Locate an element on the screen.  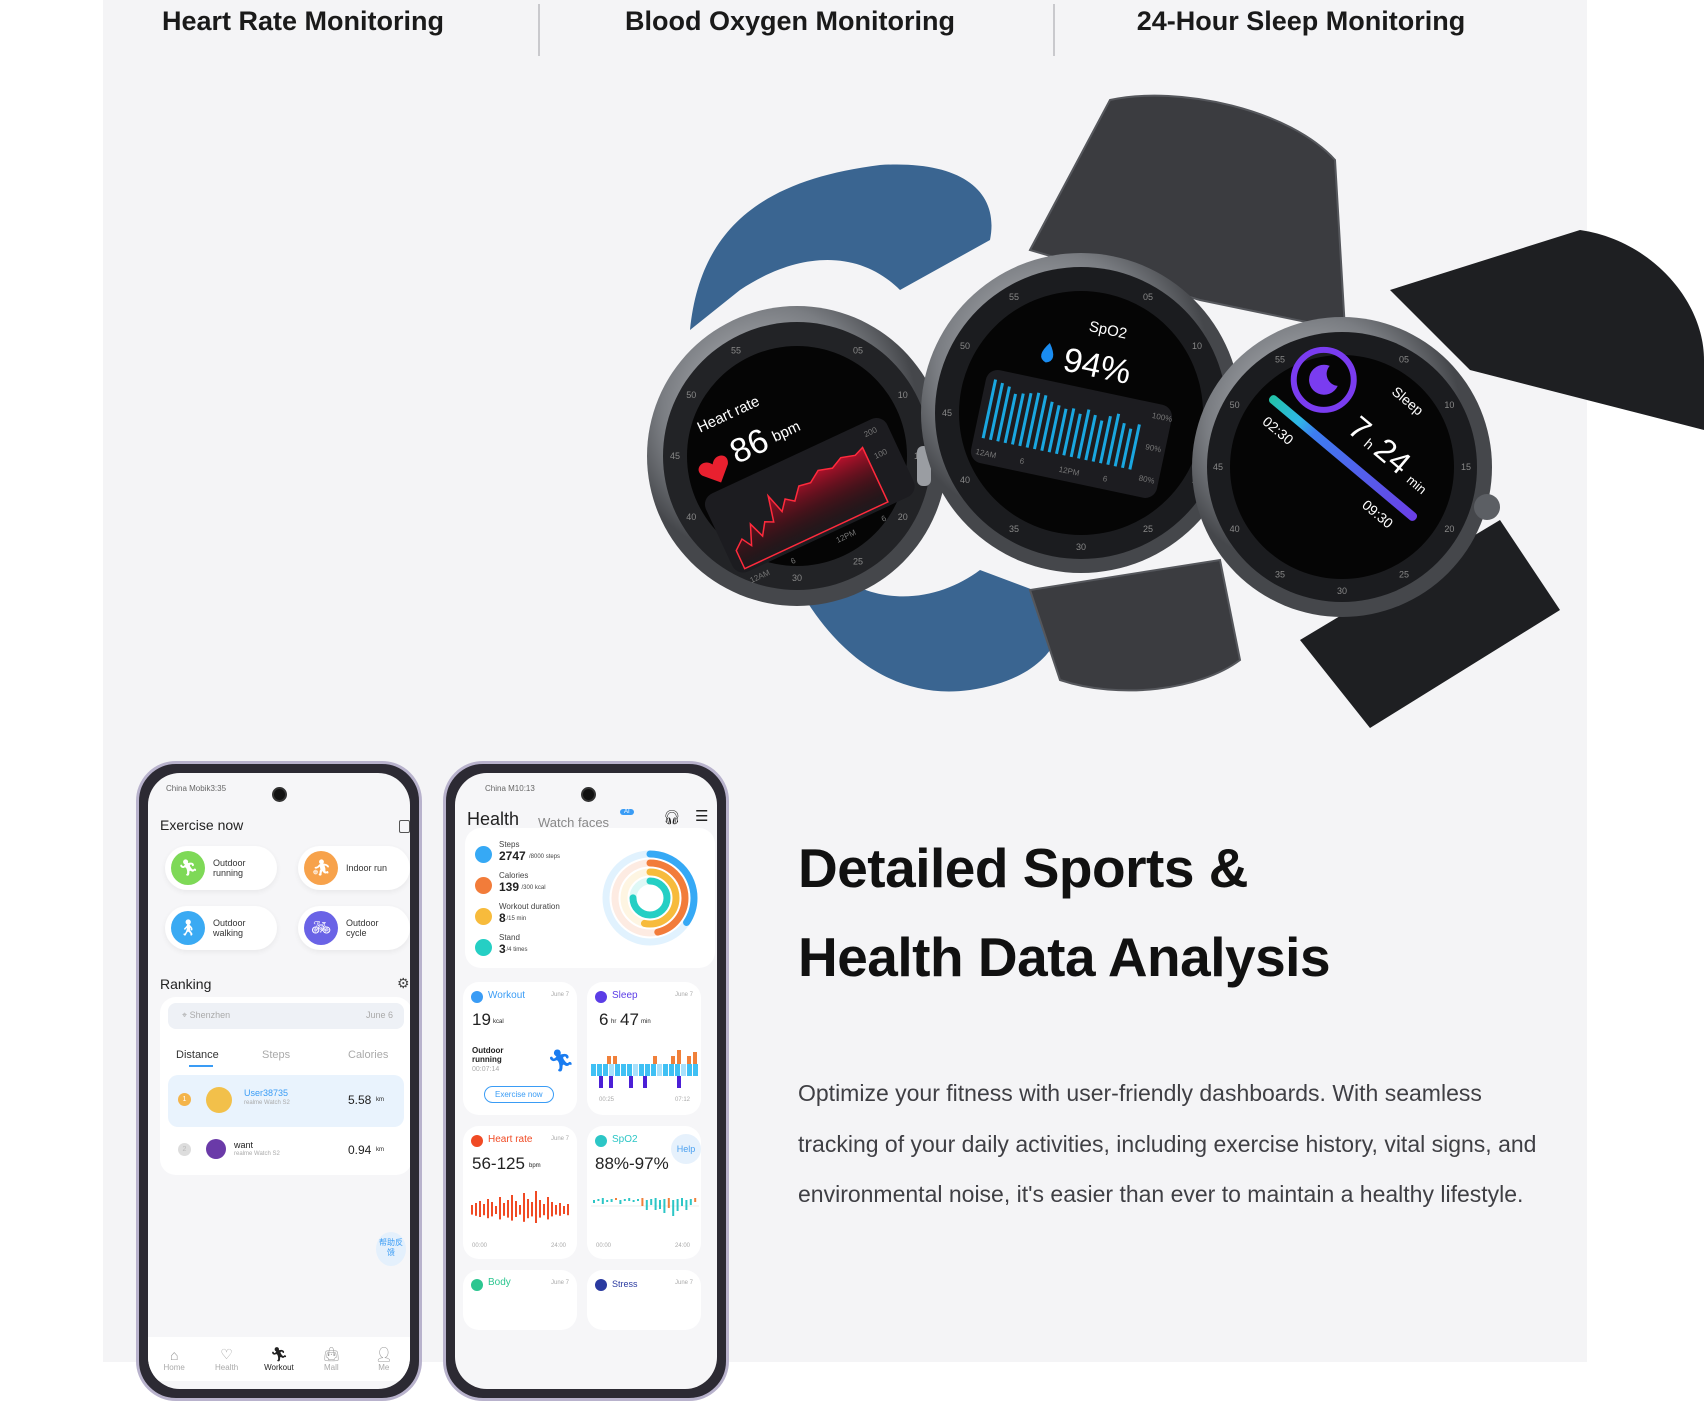
help-feedback-button: 帮助反馈 is located at coordinates (391, 1249).